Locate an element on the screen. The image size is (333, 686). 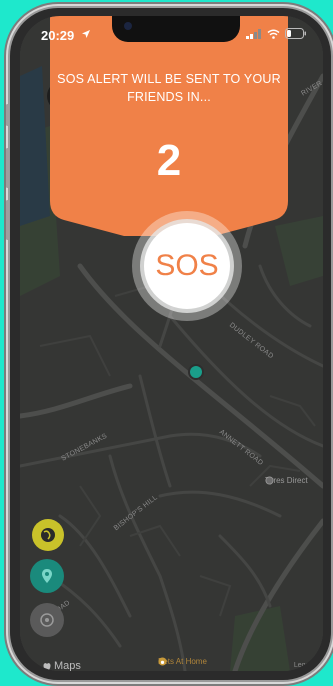
weather-badge is located at coordinates (48, 535).